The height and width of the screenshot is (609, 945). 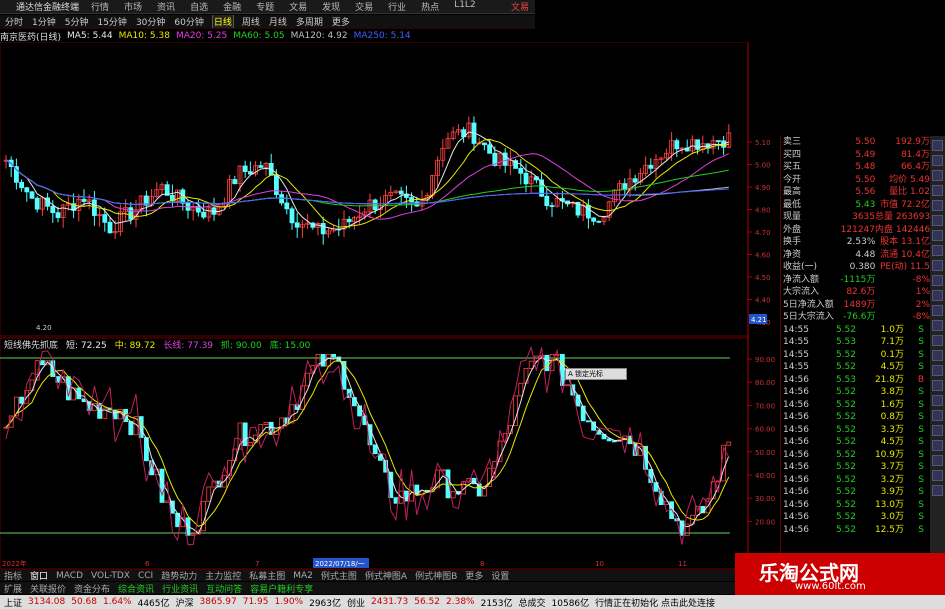 I want to click on menu-item: 发现, so click(x=331, y=6).